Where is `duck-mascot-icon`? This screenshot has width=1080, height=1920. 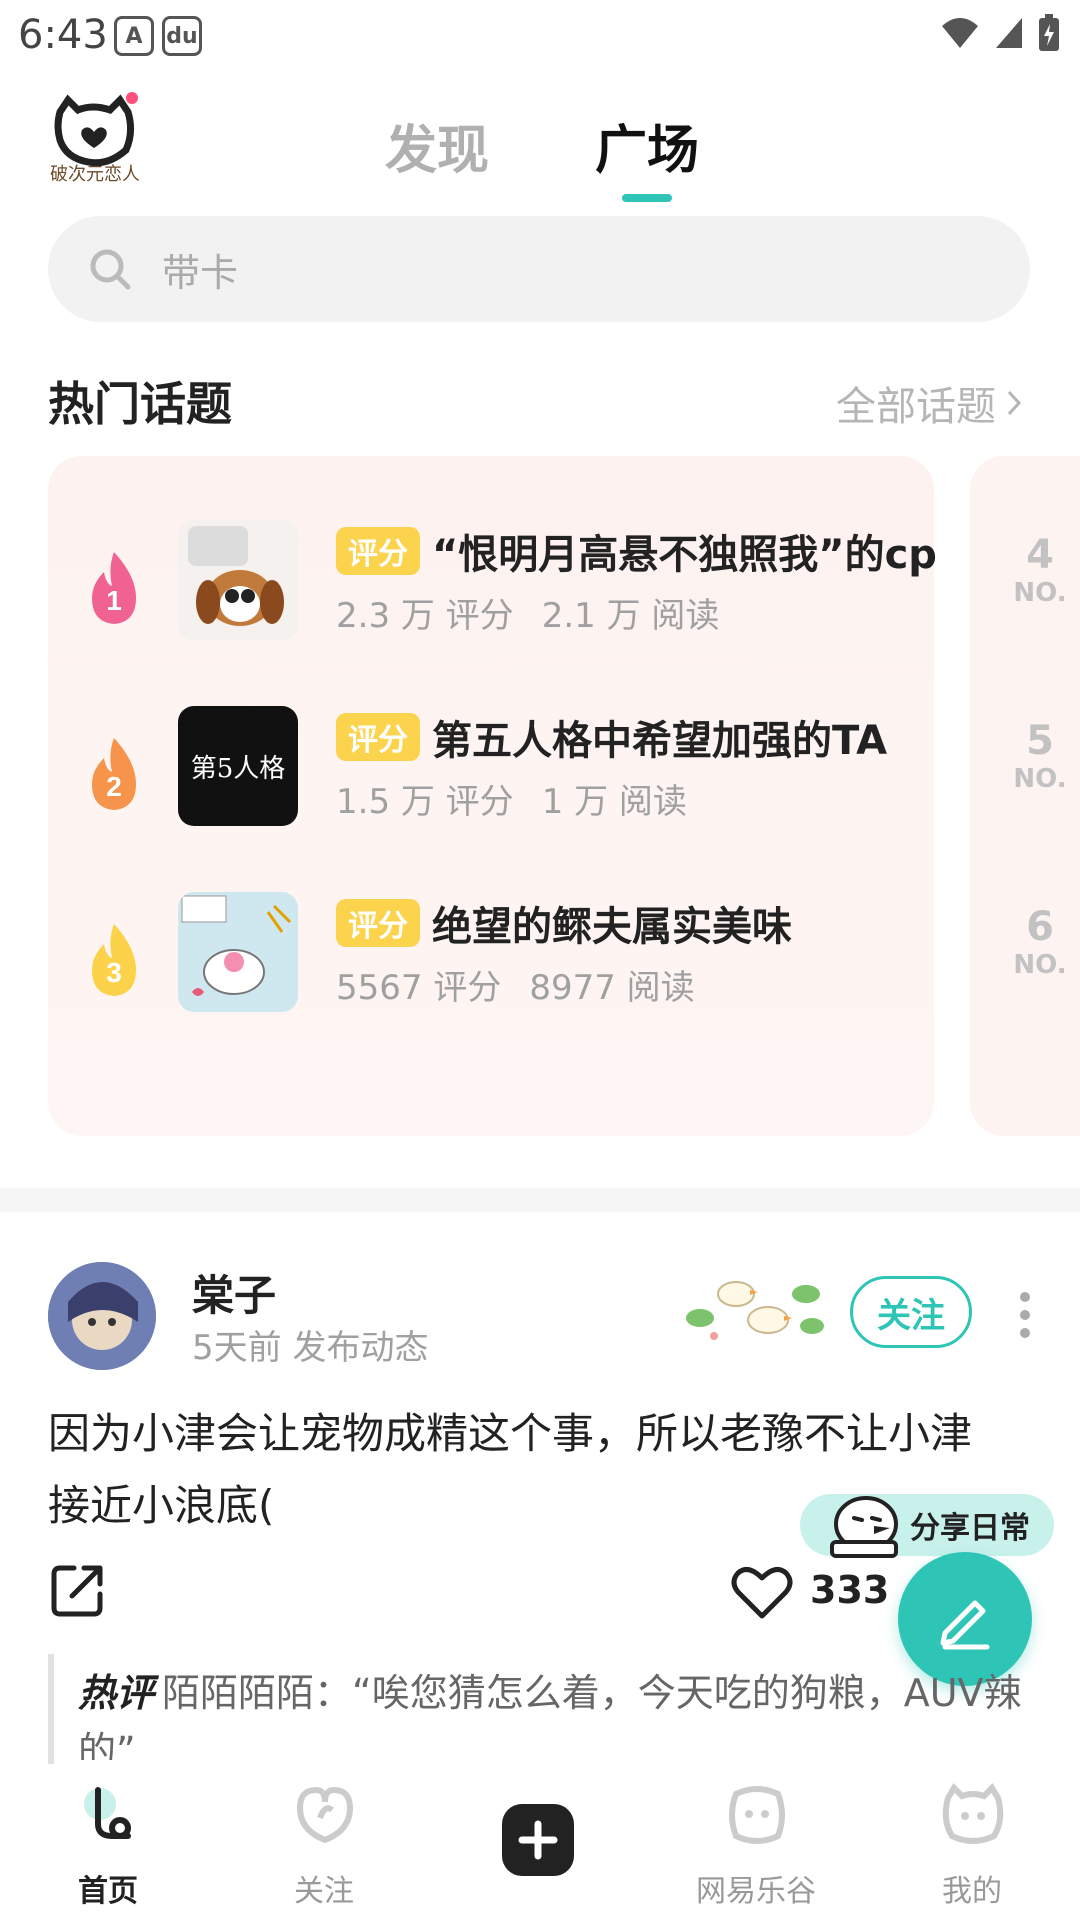
duck-mascot-icon is located at coordinates (864, 1527).